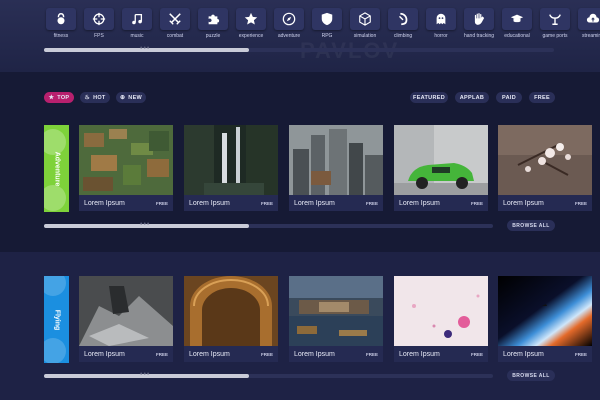 This screenshot has height=400, width=600. I want to click on filter-label: NEW, so click(135, 97).